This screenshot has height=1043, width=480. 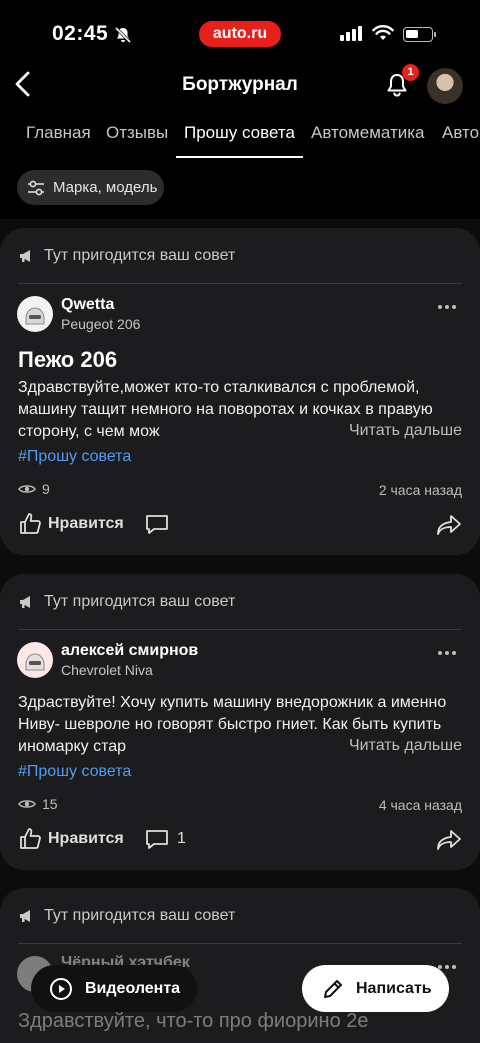 I want to click on views-value: 15, so click(x=50, y=804).